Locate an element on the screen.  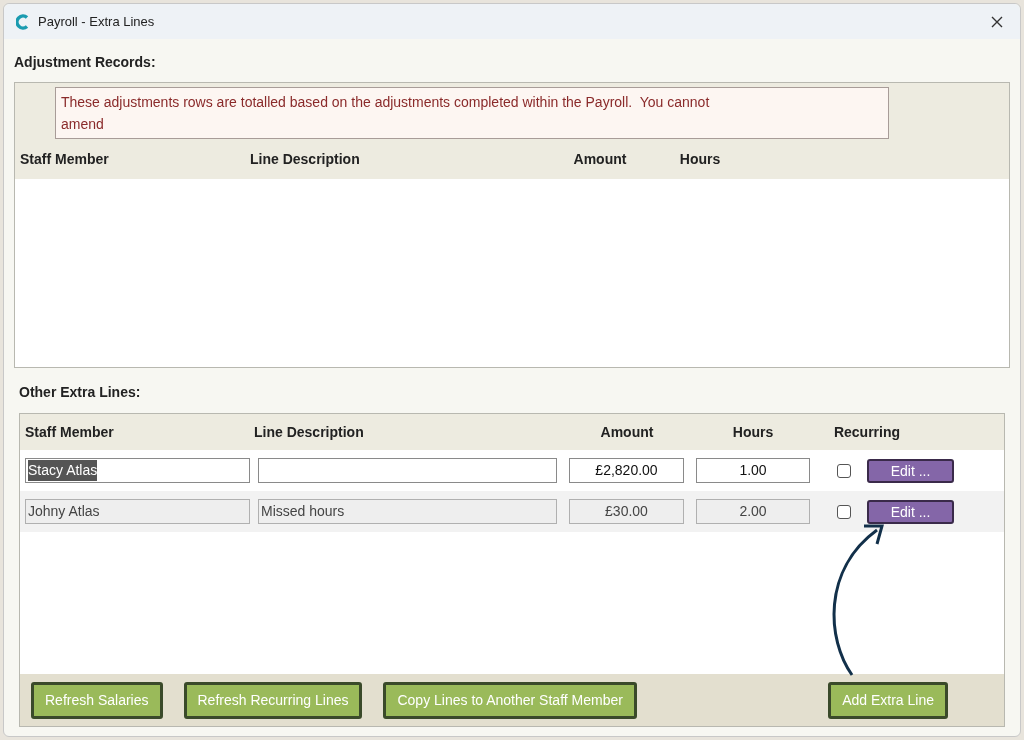
notice-text: These adjustments rows are totalled based on the adjustments completed within the Payroll. You cannot amend is located at coordinates (386, 113).